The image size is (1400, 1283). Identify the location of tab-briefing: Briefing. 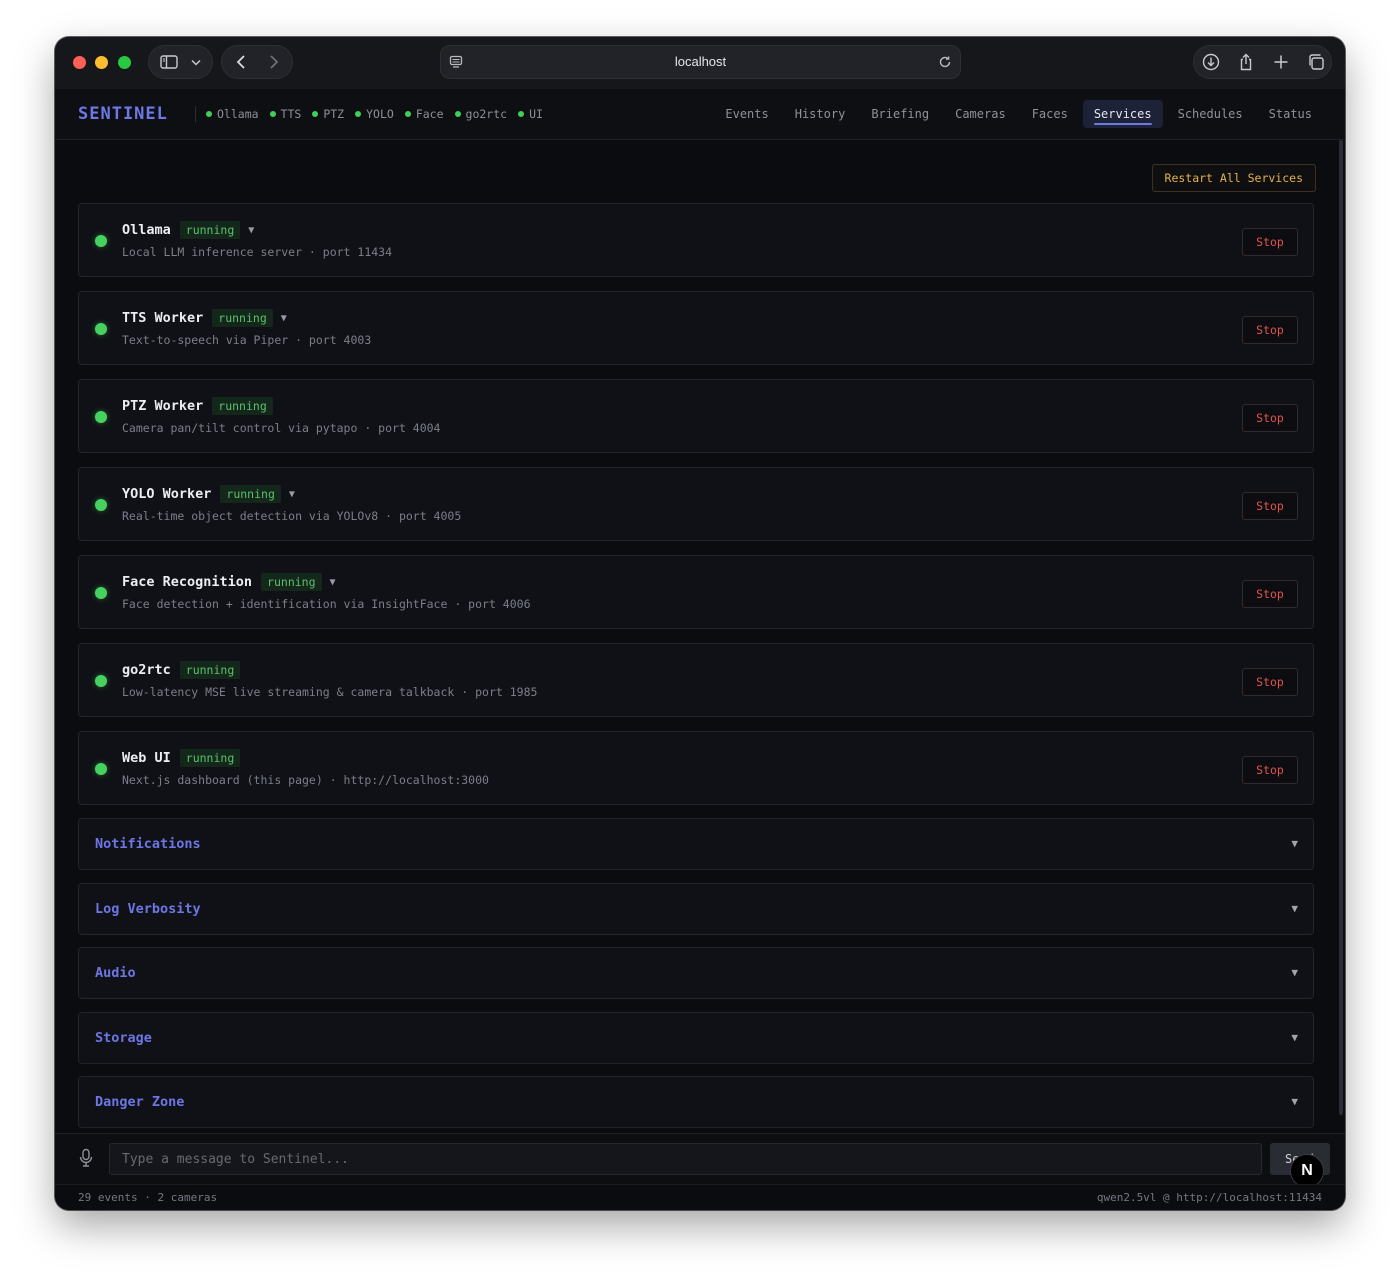
(900, 114).